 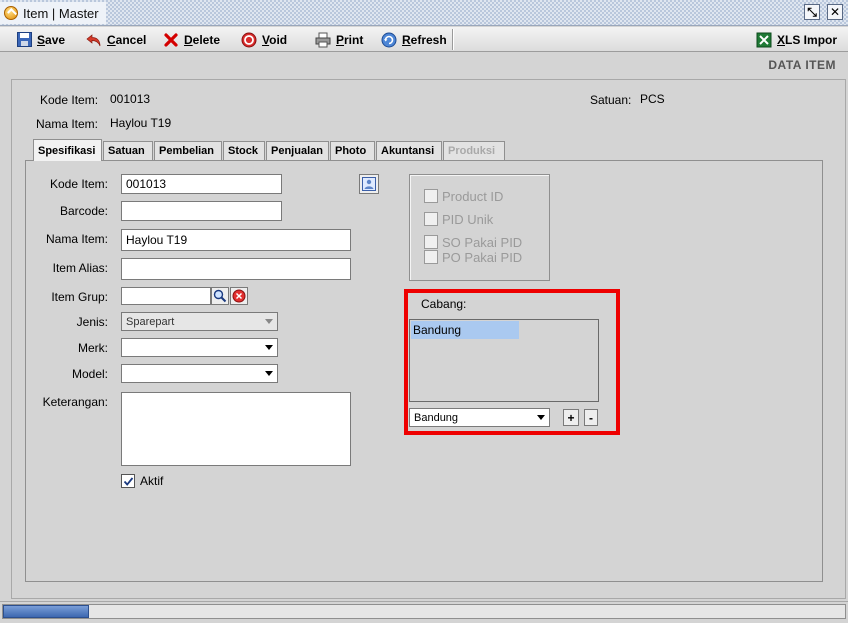 What do you see at coordinates (75, 402) in the screenshot?
I see `keterangan-label: Keterangan:` at bounding box center [75, 402].